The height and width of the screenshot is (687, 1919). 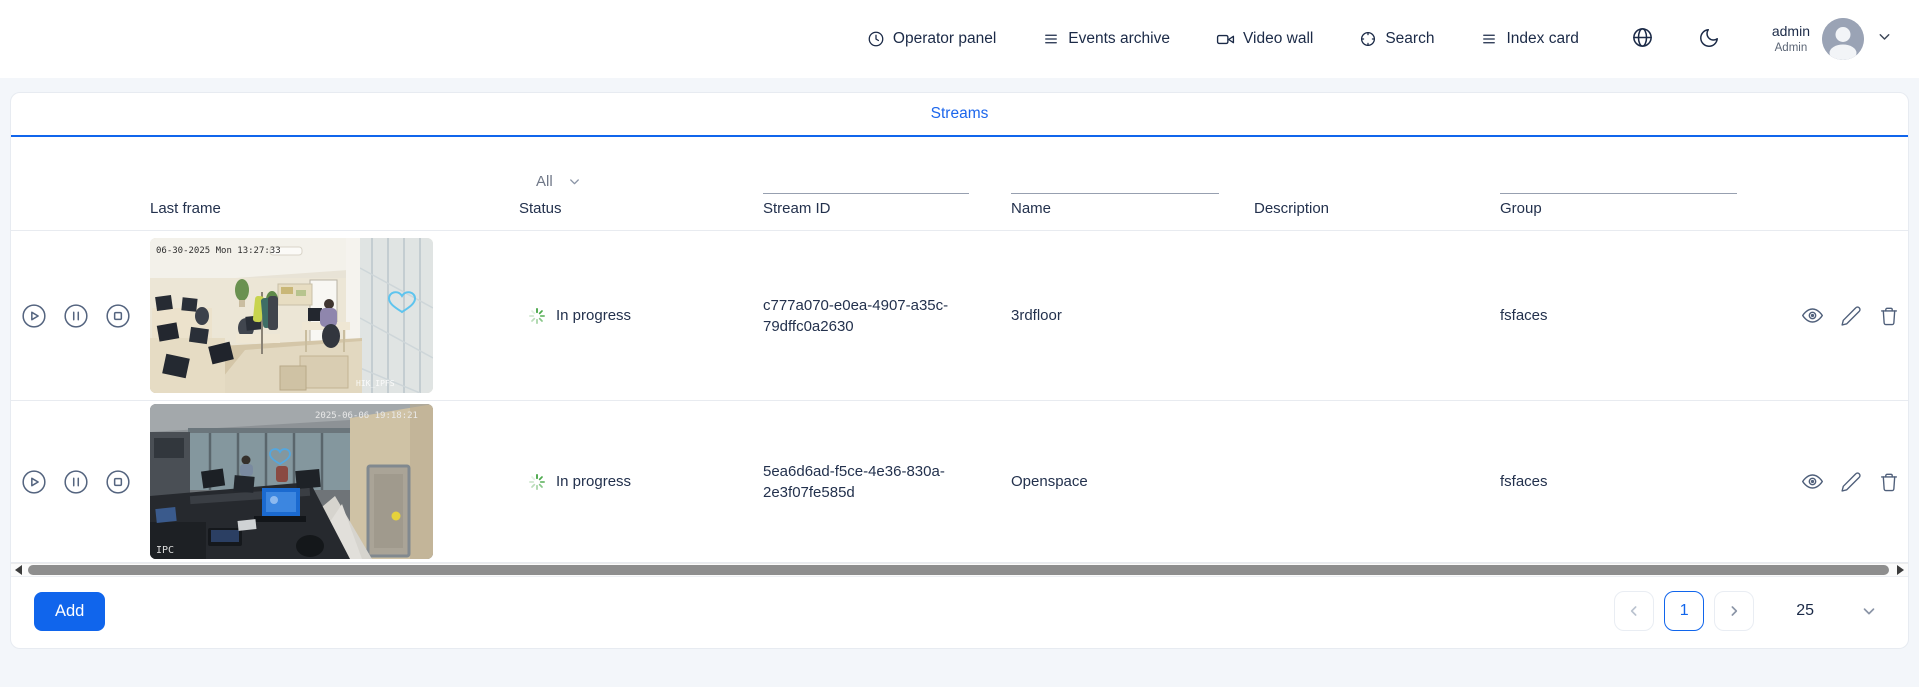 I want to click on page-number-button: 1, so click(x=1684, y=611).